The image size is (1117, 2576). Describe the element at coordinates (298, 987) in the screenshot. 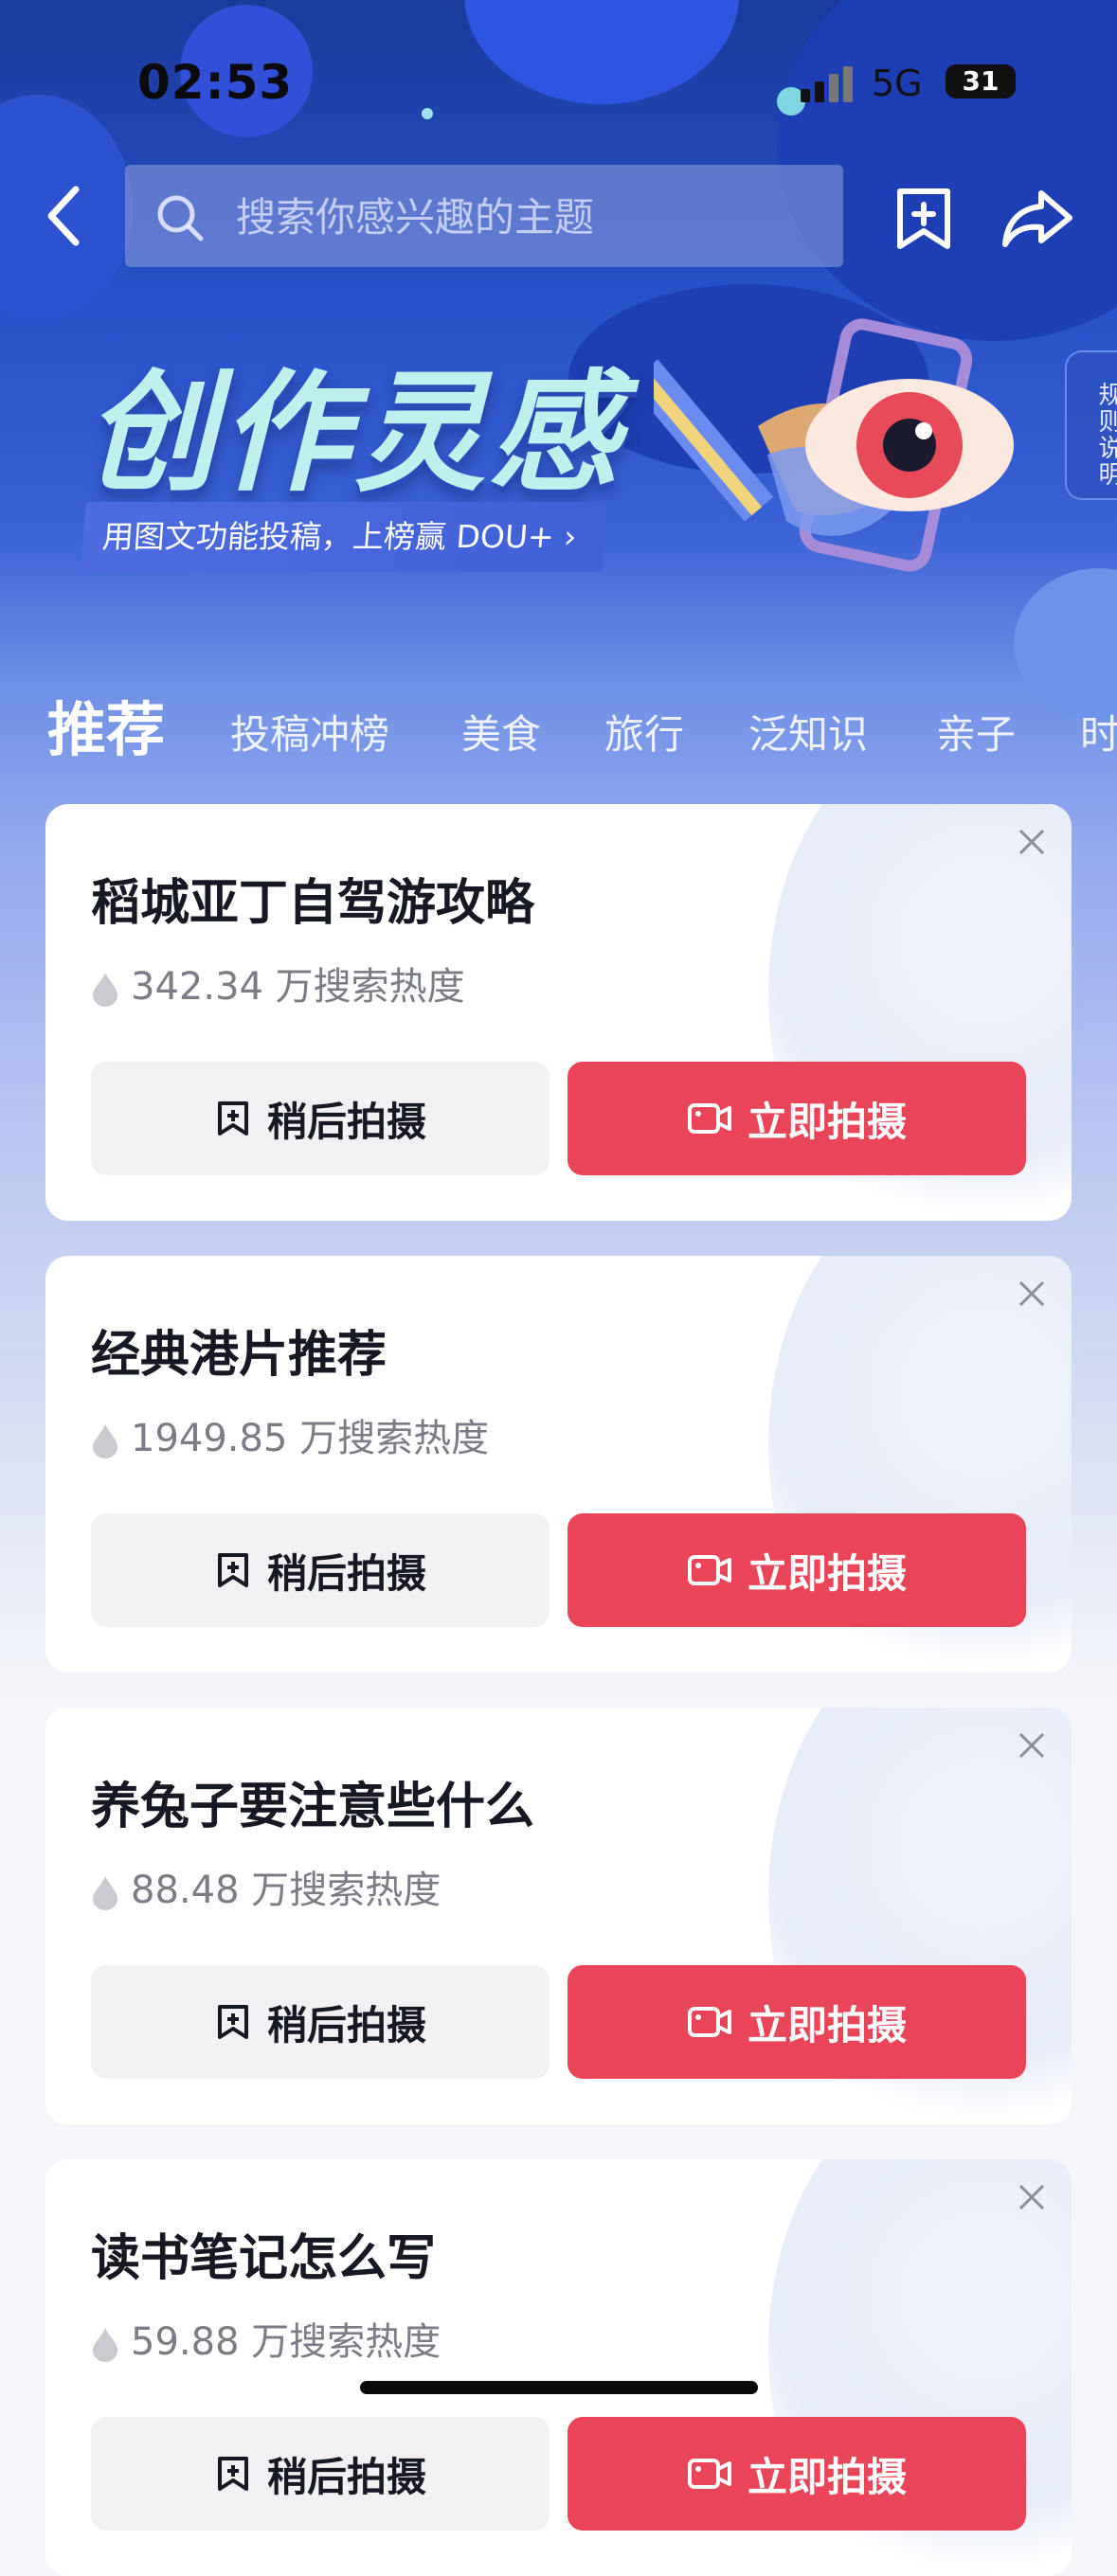

I see `heat-text: 342.34 万搜索热度` at that location.